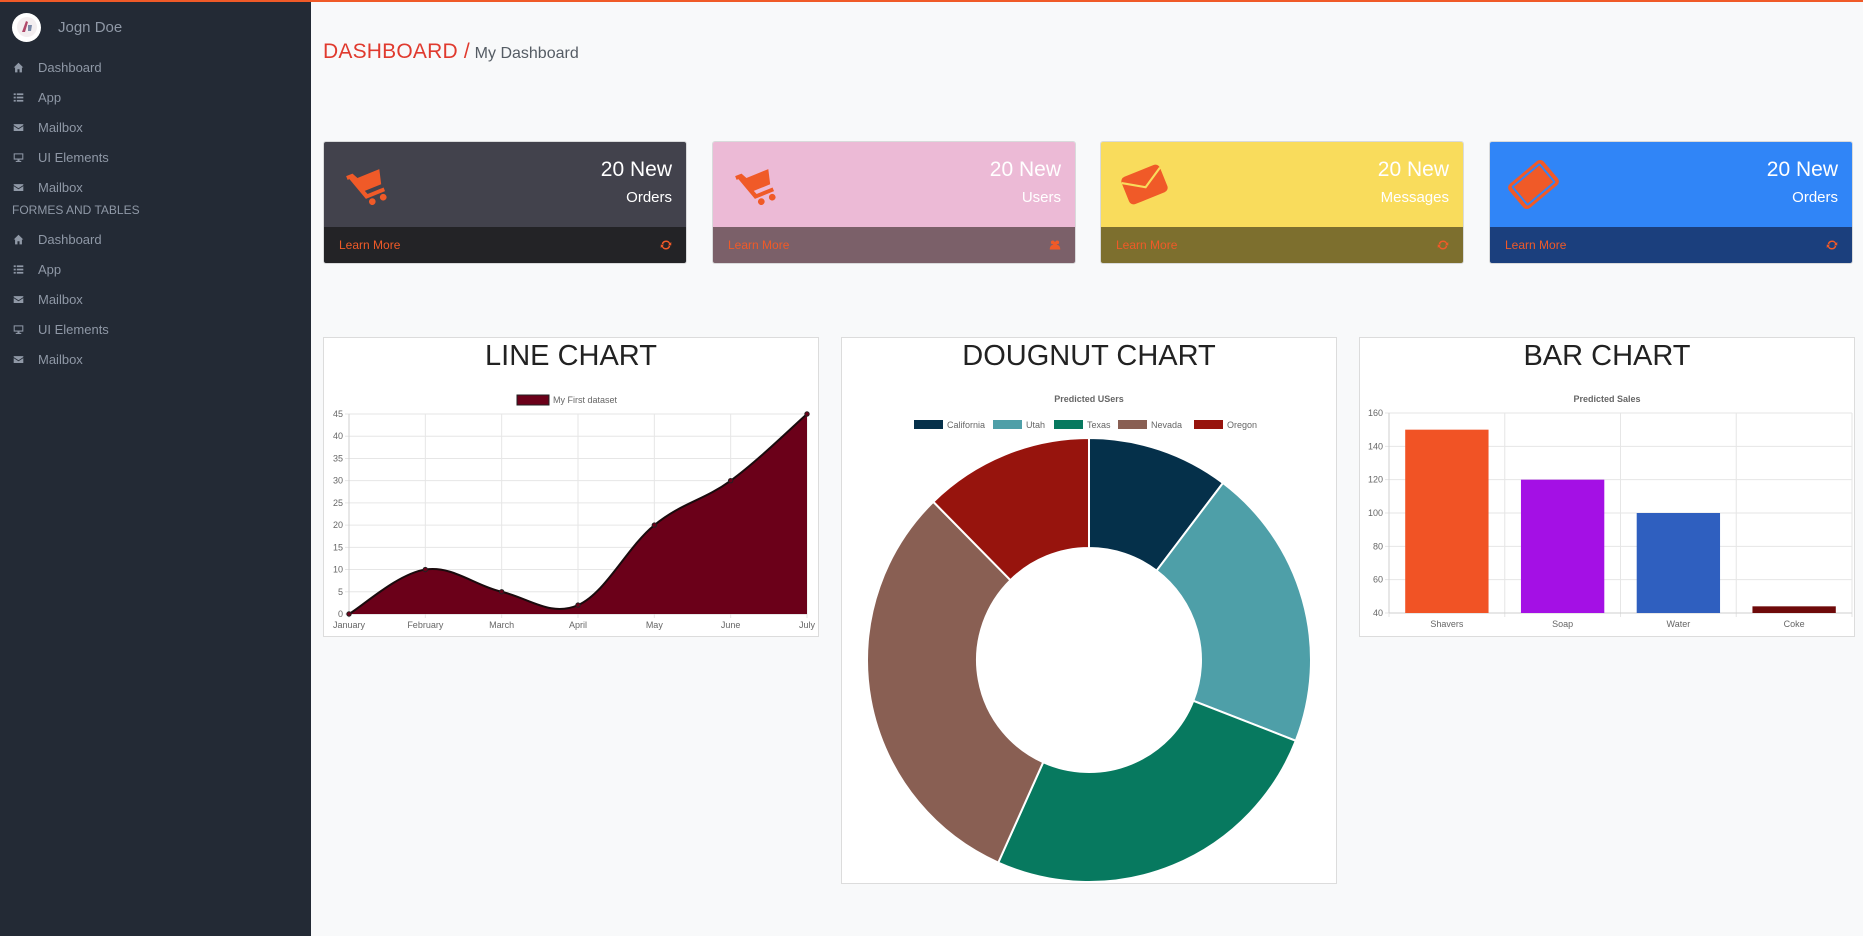 This screenshot has width=1863, height=936. Describe the element at coordinates (26, 27) in the screenshot. I see `avatar` at that location.